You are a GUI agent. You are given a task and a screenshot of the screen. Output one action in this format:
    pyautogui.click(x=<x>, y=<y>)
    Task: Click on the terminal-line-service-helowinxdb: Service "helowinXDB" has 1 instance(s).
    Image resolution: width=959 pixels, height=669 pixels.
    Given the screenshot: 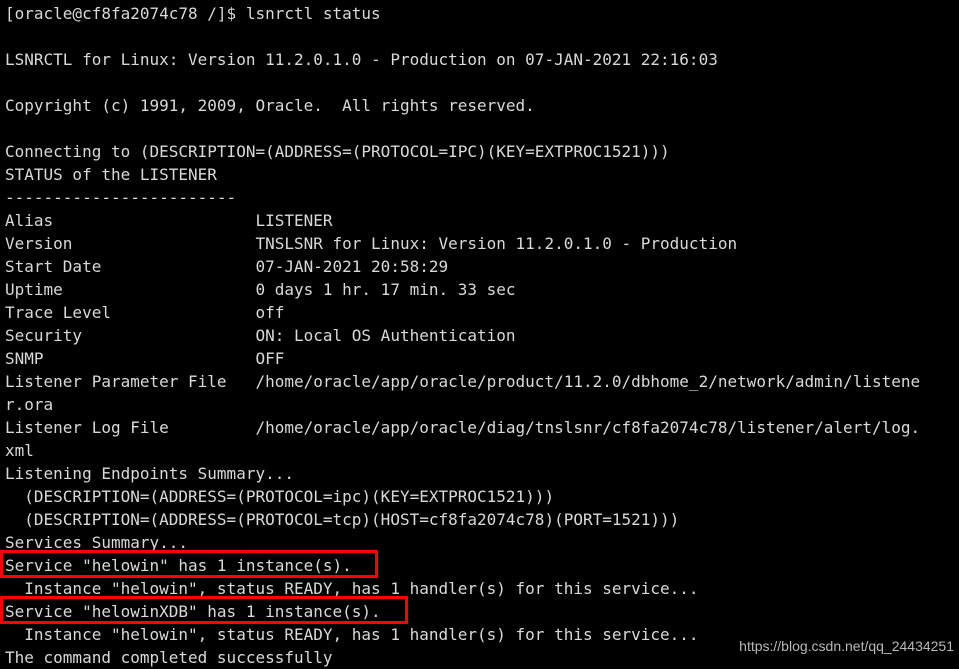 What is the action you would take?
    pyautogui.click(x=193, y=611)
    